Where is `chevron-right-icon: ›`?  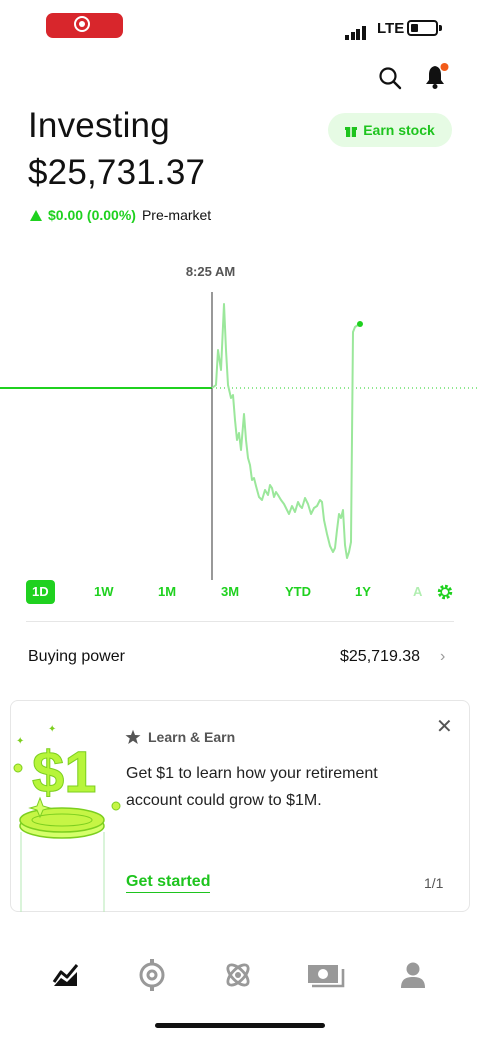
chevron-right-icon: › is located at coordinates (442, 657).